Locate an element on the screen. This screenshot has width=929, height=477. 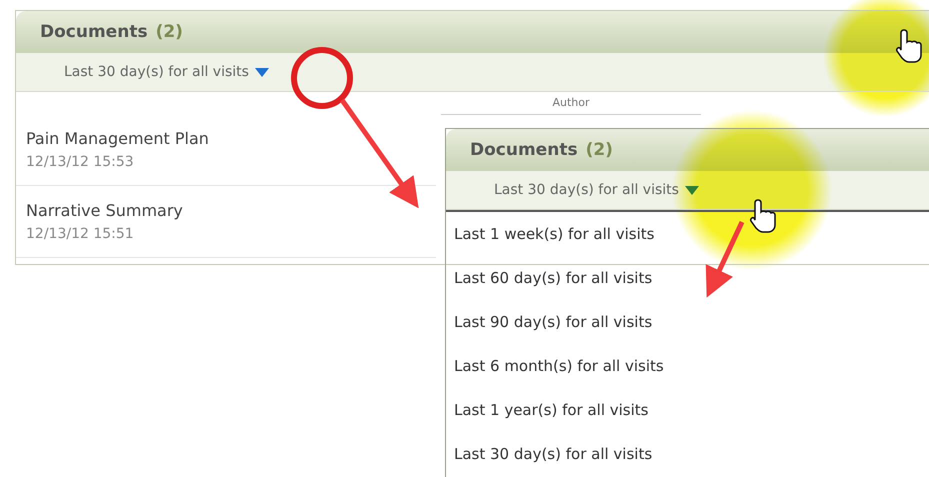
menu-item: Last 6 month(s) for all visits is located at coordinates (687, 366).